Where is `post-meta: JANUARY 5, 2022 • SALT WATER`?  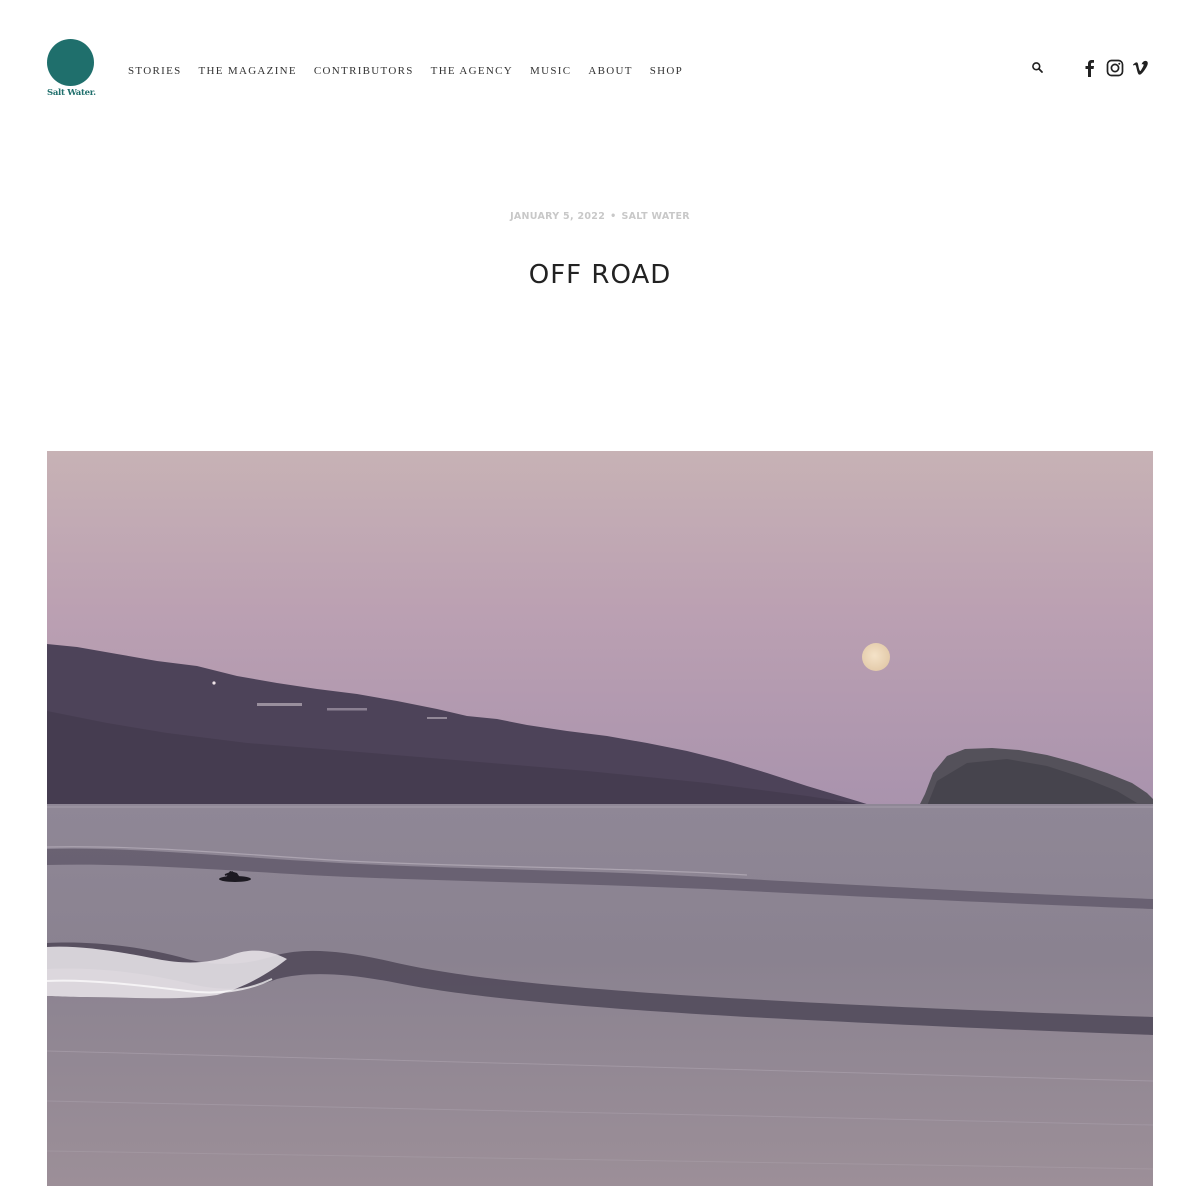 post-meta: JANUARY 5, 2022 • SALT WATER is located at coordinates (600, 216).